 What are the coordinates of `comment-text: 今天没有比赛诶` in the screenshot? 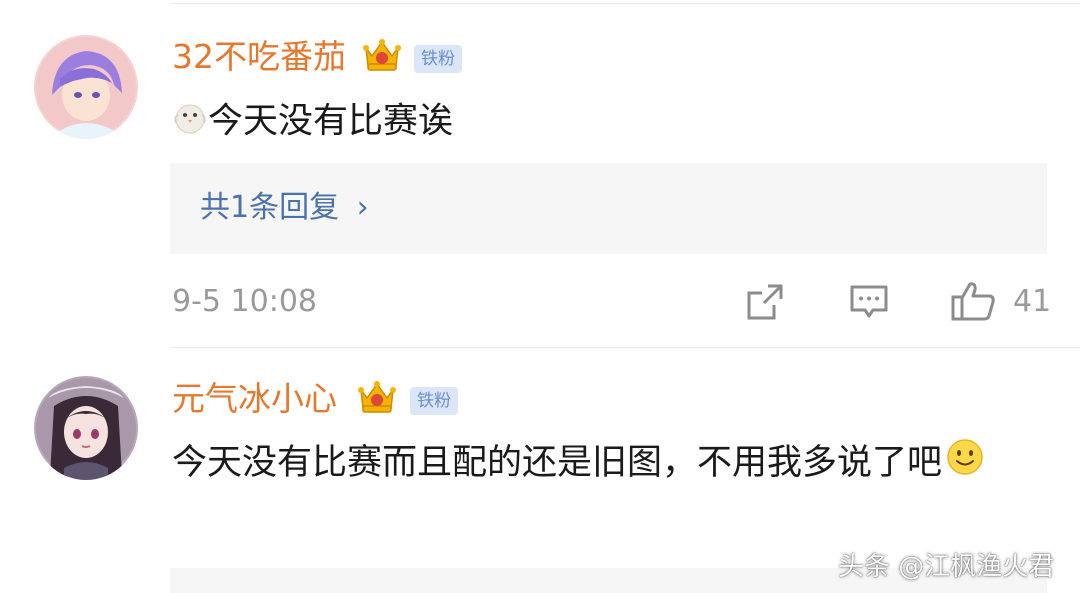 It's located at (312, 122).